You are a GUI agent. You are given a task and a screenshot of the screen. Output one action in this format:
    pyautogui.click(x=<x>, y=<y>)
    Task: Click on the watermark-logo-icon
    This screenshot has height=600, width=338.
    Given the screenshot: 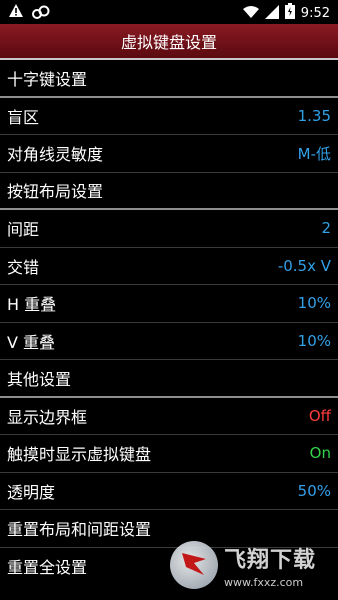 What is the action you would take?
    pyautogui.click(x=194, y=565)
    